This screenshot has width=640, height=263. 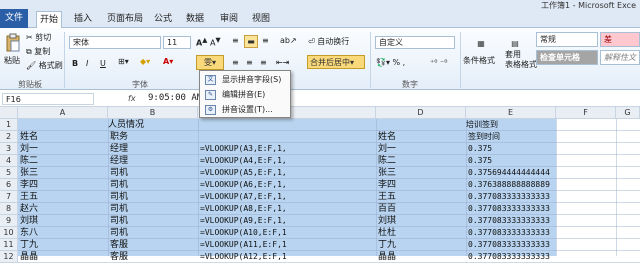 What do you see at coordinates (511, 113) in the screenshot?
I see `column-header-e: E` at bounding box center [511, 113].